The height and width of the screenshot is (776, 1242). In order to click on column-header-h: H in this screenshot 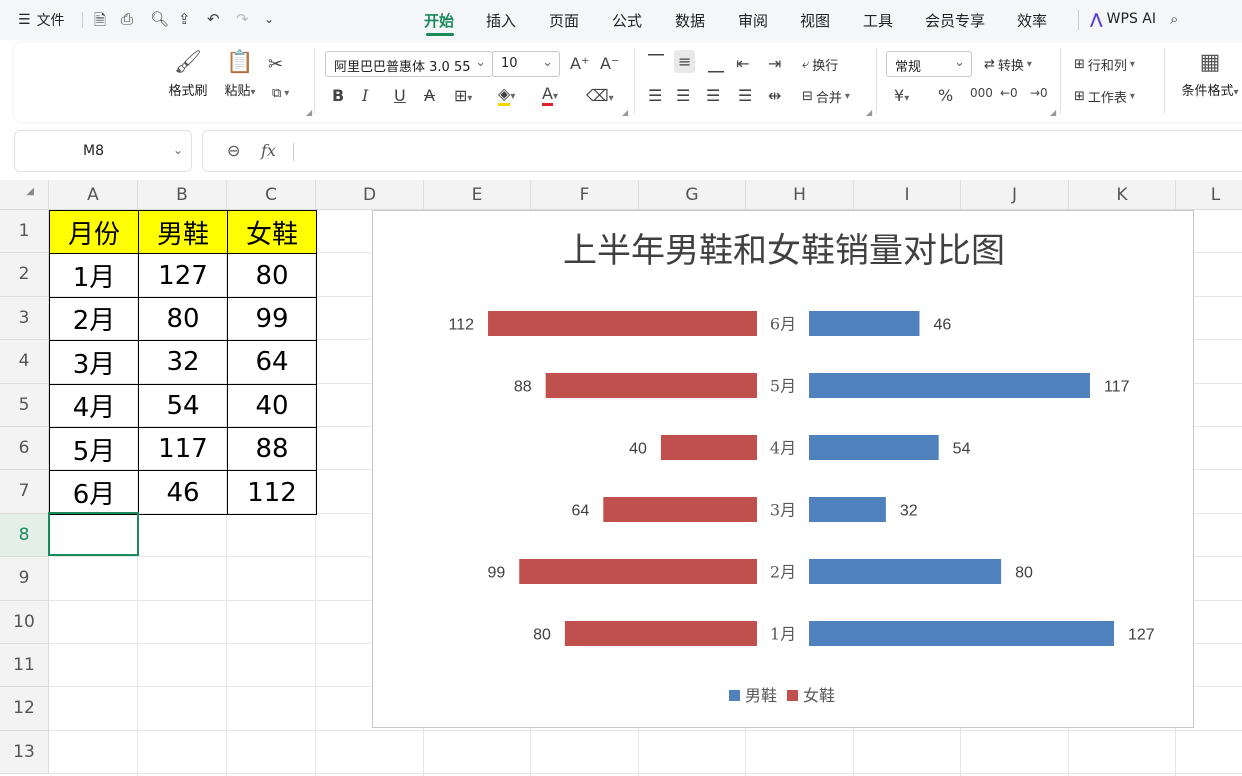, I will do `click(800, 195)`.